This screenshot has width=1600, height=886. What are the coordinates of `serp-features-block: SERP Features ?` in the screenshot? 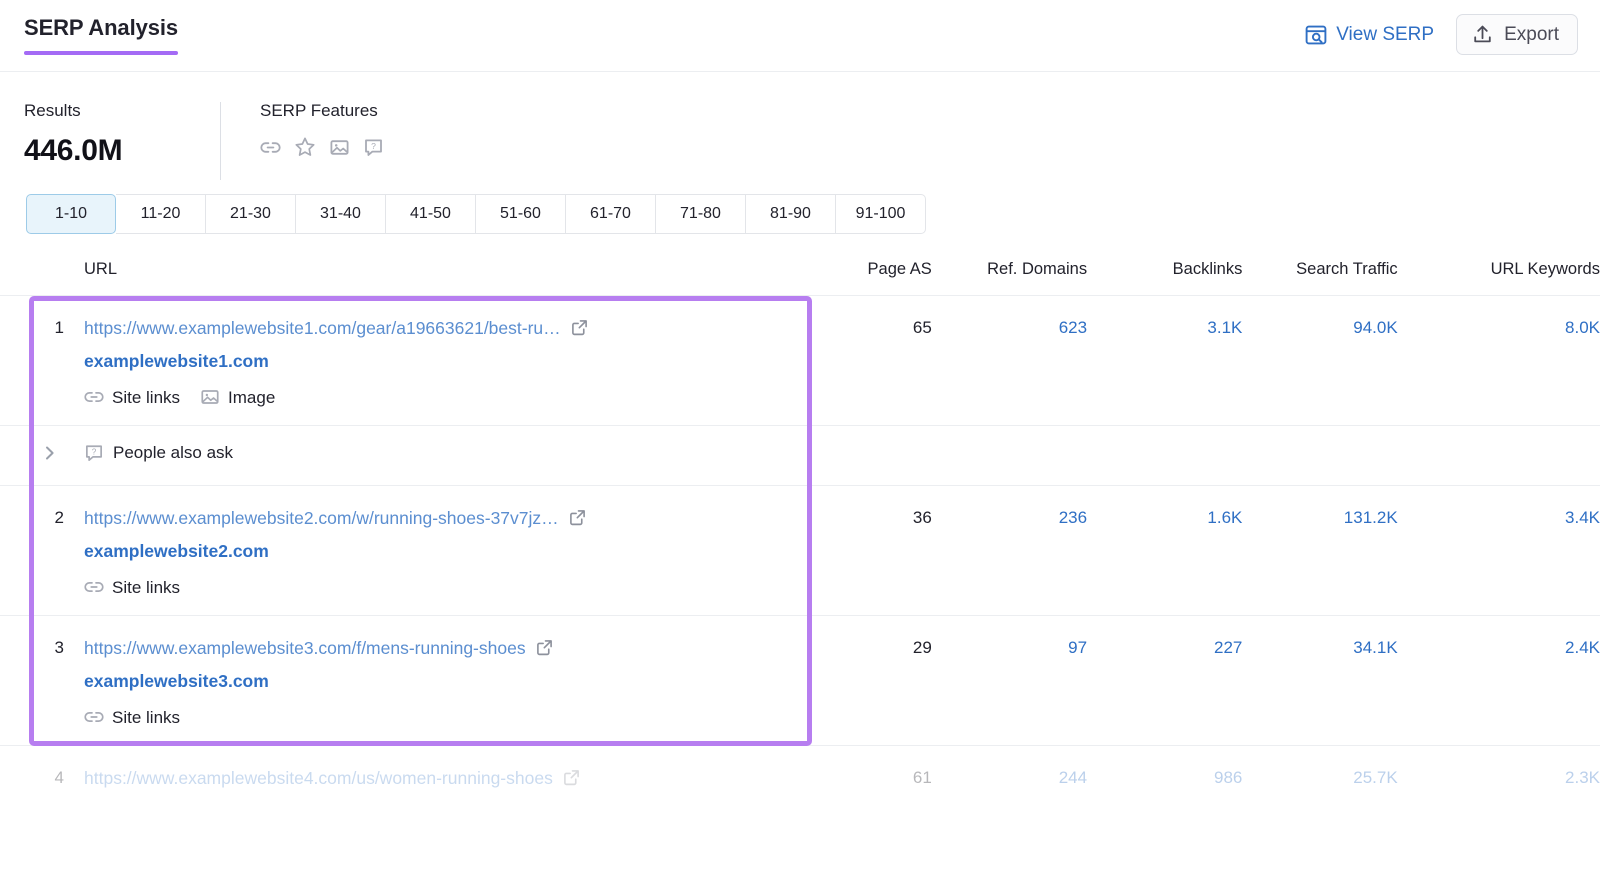 It's located at (302, 129).